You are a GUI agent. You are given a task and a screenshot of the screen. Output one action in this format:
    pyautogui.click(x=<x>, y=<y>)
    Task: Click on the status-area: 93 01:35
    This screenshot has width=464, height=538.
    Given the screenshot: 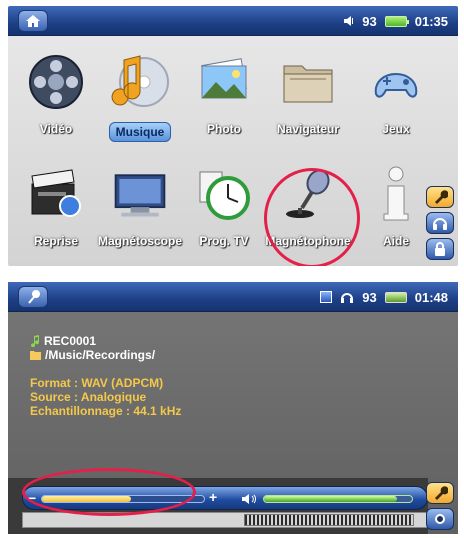 What is the action you would take?
    pyautogui.click(x=396, y=21)
    